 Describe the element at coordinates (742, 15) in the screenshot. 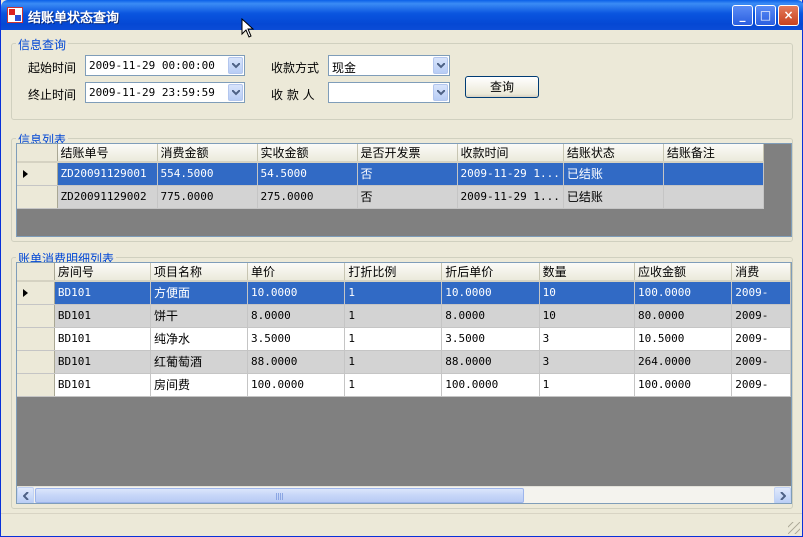

I see `minimize-button: _` at that location.